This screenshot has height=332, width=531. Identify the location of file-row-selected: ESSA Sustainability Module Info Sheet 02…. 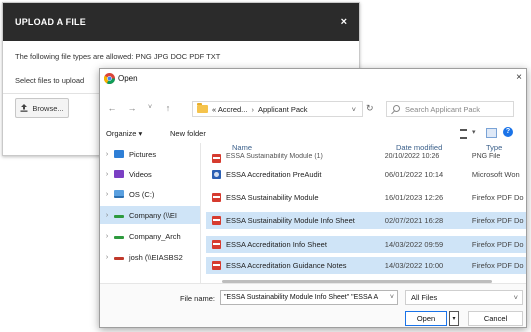
(366, 220).